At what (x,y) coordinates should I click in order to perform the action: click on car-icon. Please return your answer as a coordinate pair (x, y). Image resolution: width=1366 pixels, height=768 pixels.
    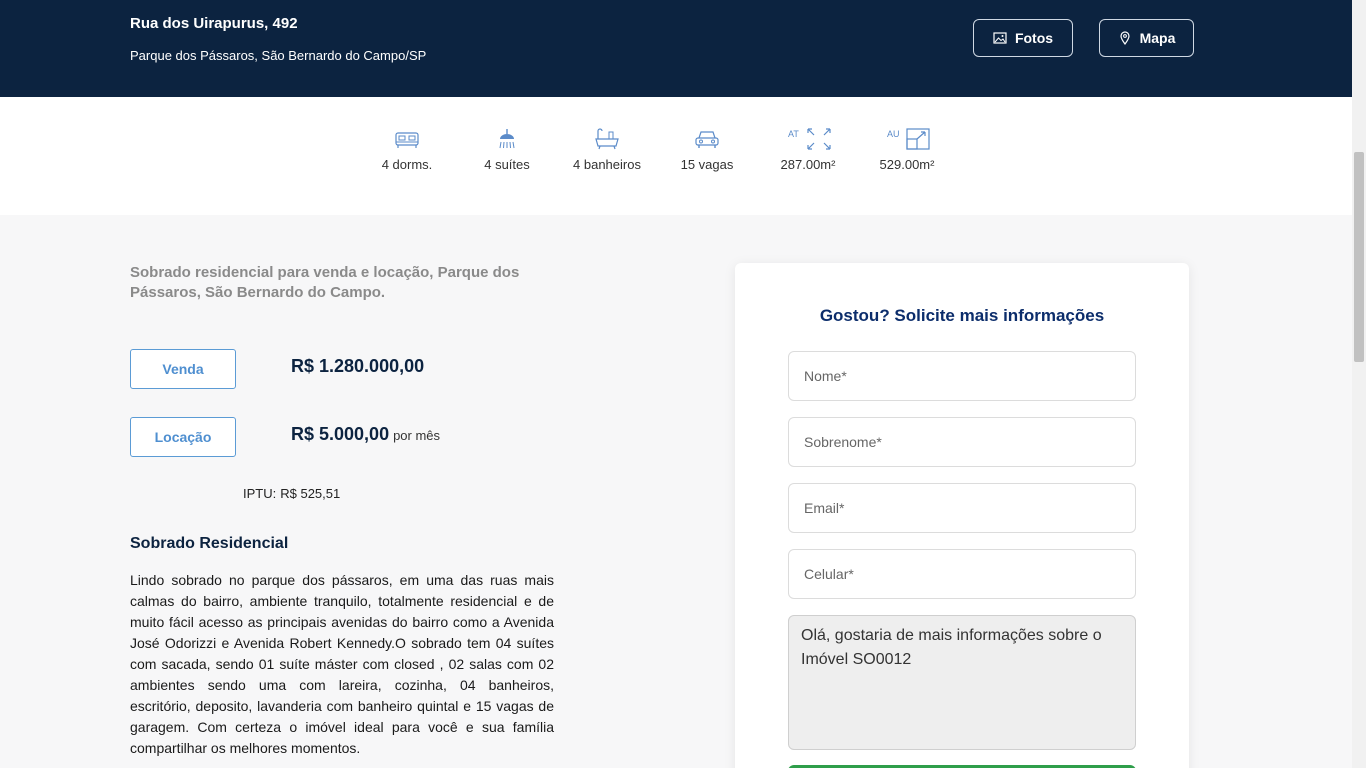
    Looking at the image, I should click on (707, 139).